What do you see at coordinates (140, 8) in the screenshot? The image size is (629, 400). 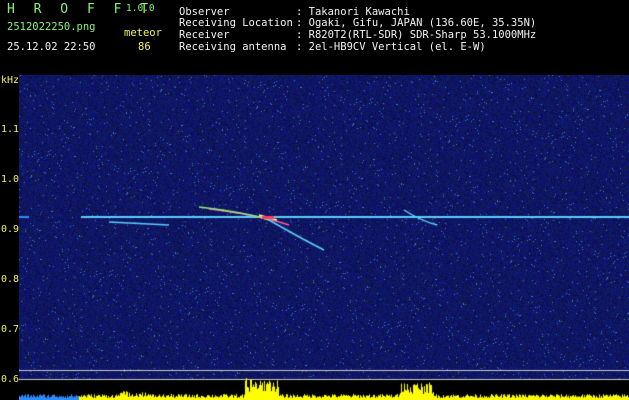 I see `app-version: 1.0.0` at bounding box center [140, 8].